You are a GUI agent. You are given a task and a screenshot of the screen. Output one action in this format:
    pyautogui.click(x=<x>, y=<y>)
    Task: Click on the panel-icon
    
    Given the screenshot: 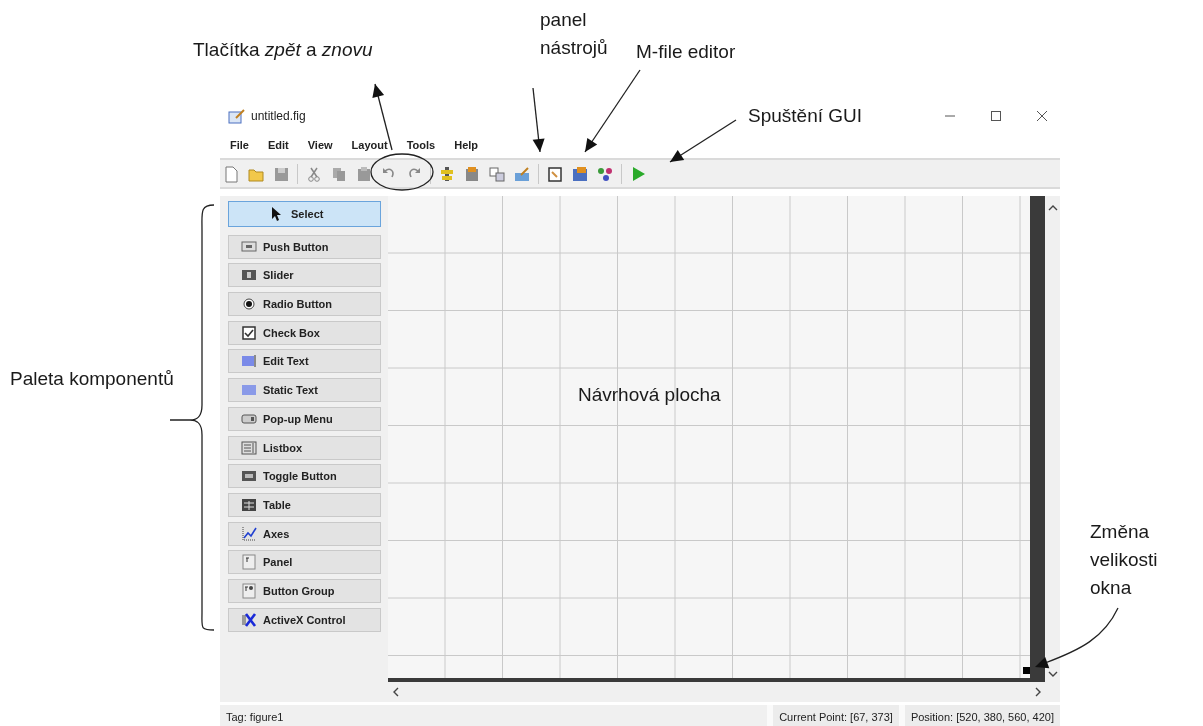 What is the action you would take?
    pyautogui.click(x=249, y=562)
    